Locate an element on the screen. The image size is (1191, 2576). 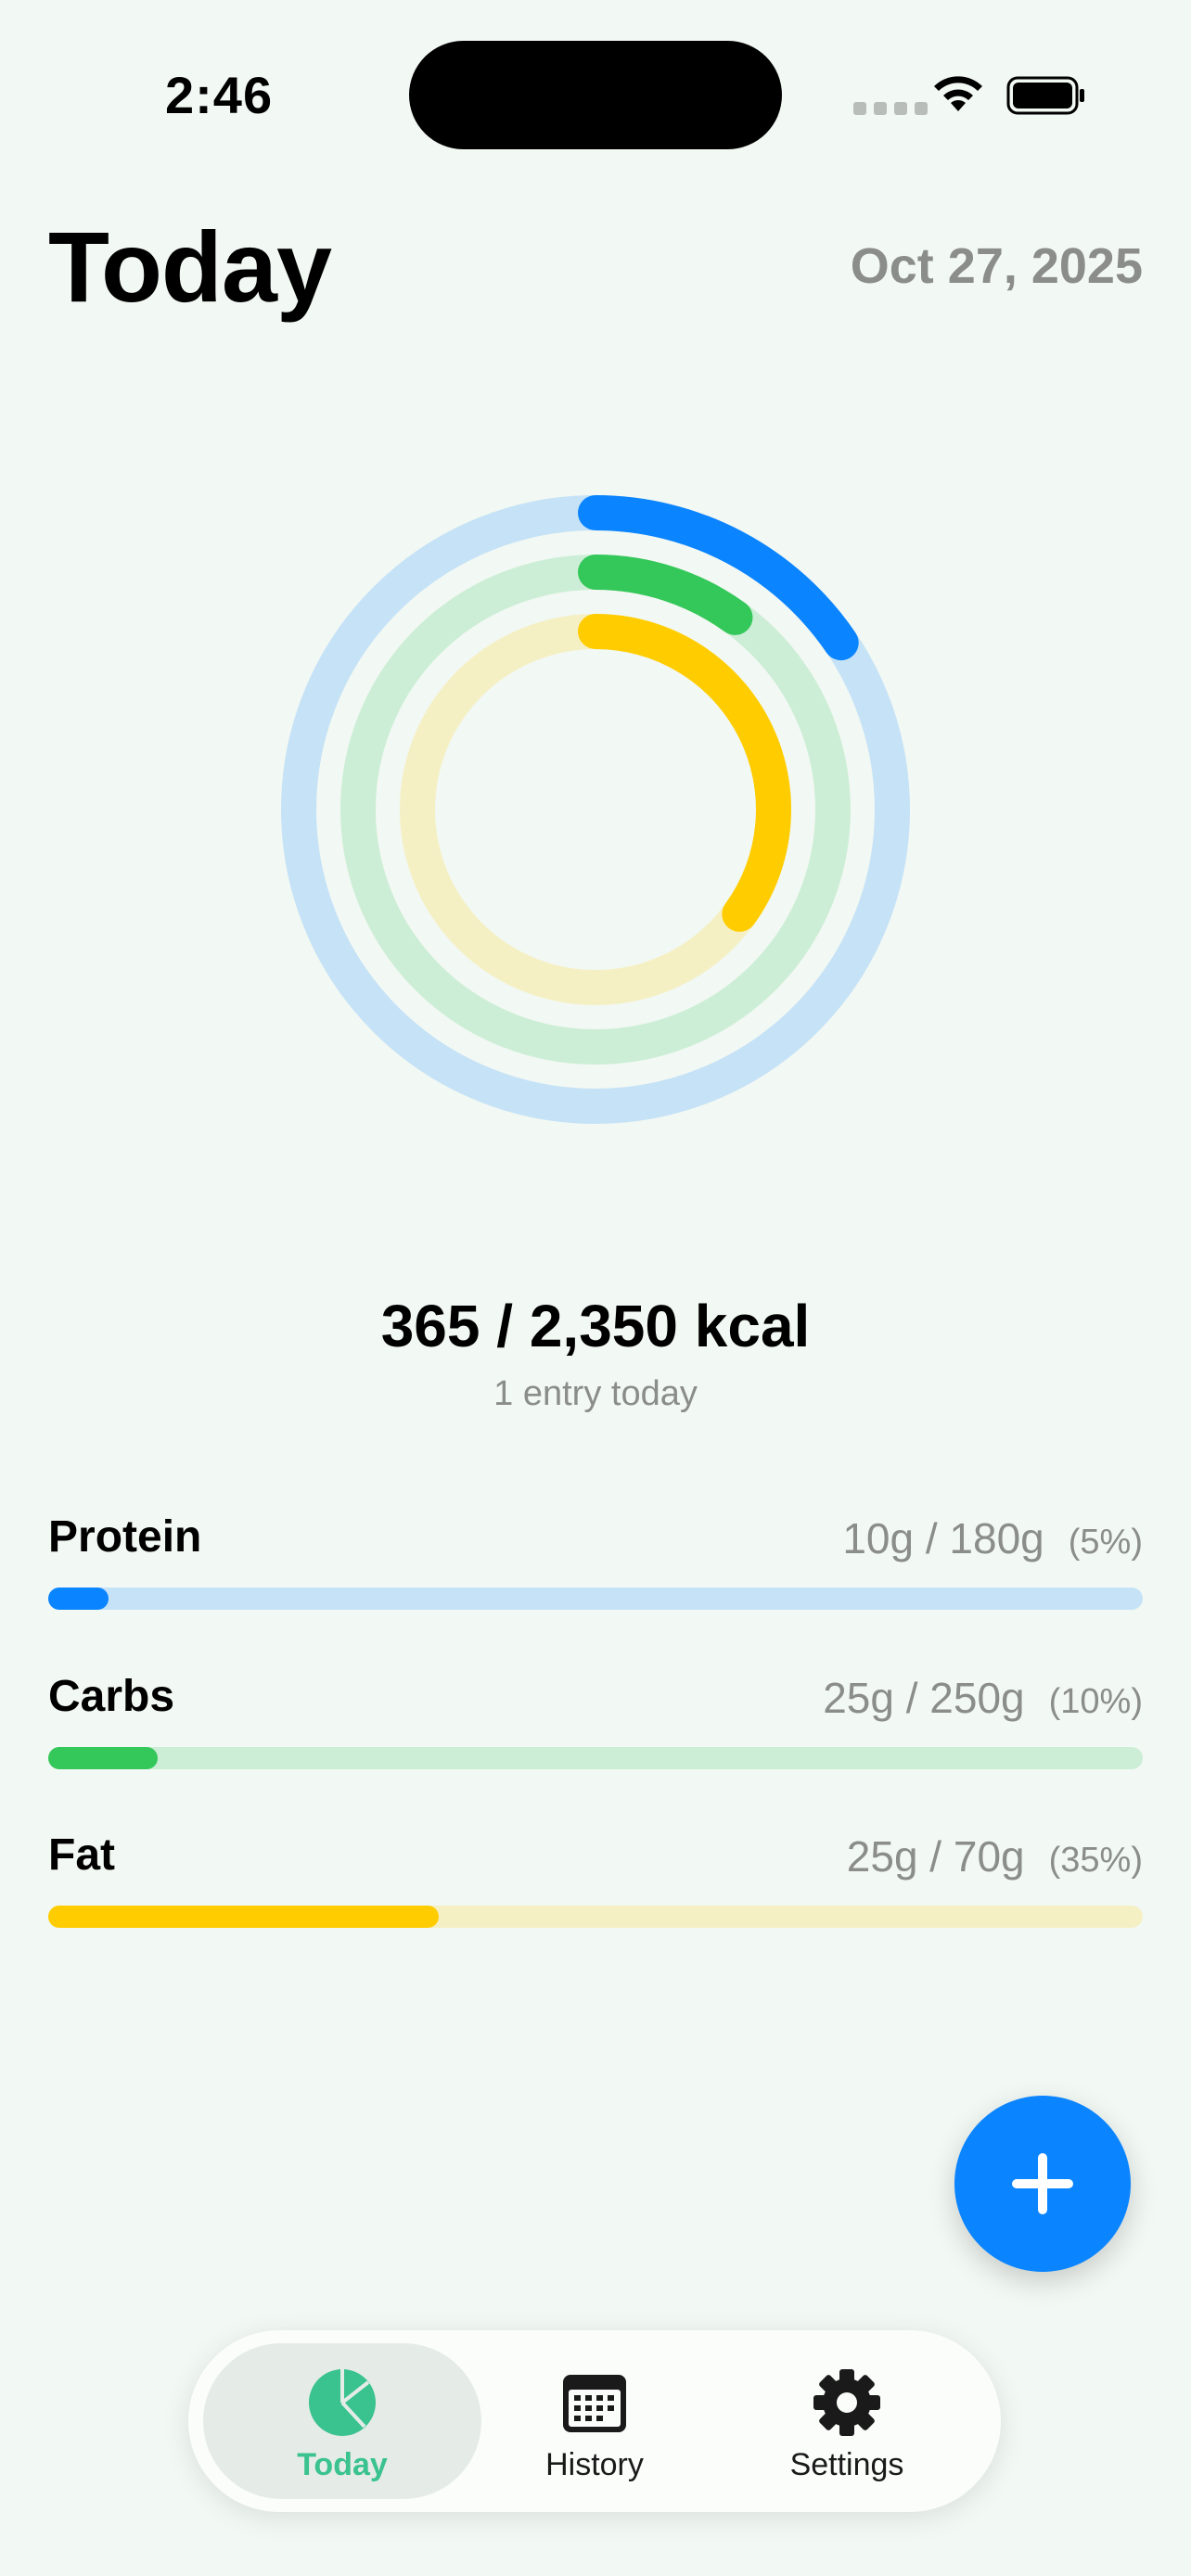
macro-values: 25g / 250g (10%) is located at coordinates (983, 1698).